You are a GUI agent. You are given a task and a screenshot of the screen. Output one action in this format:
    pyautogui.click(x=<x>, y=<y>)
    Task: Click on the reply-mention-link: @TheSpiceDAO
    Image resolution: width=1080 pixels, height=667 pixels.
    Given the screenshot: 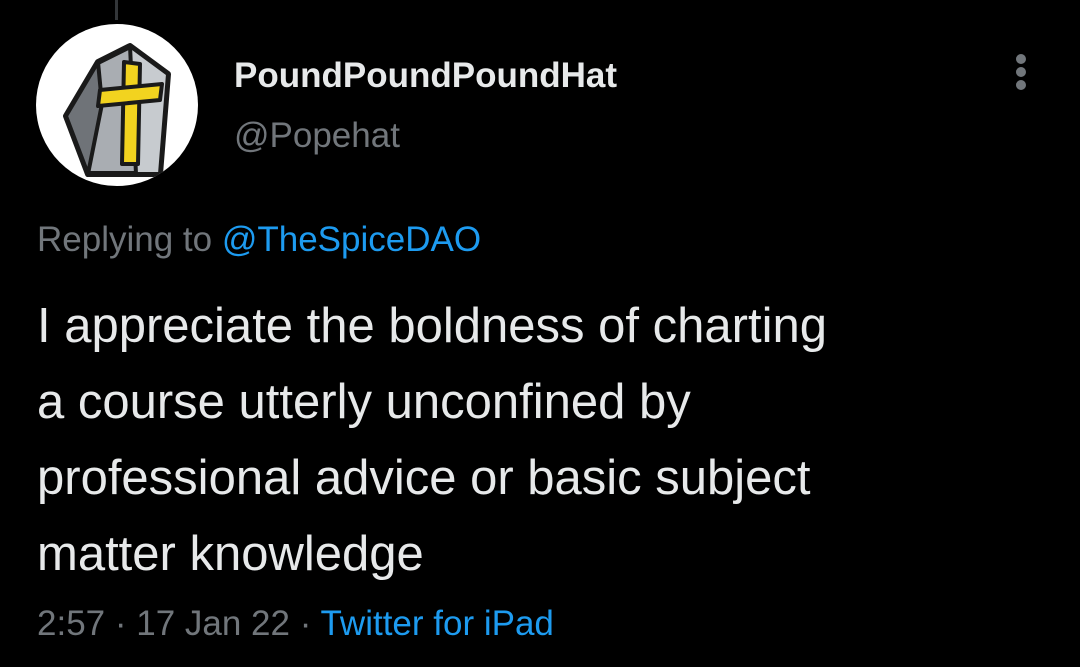 What is the action you would take?
    pyautogui.click(x=351, y=239)
    